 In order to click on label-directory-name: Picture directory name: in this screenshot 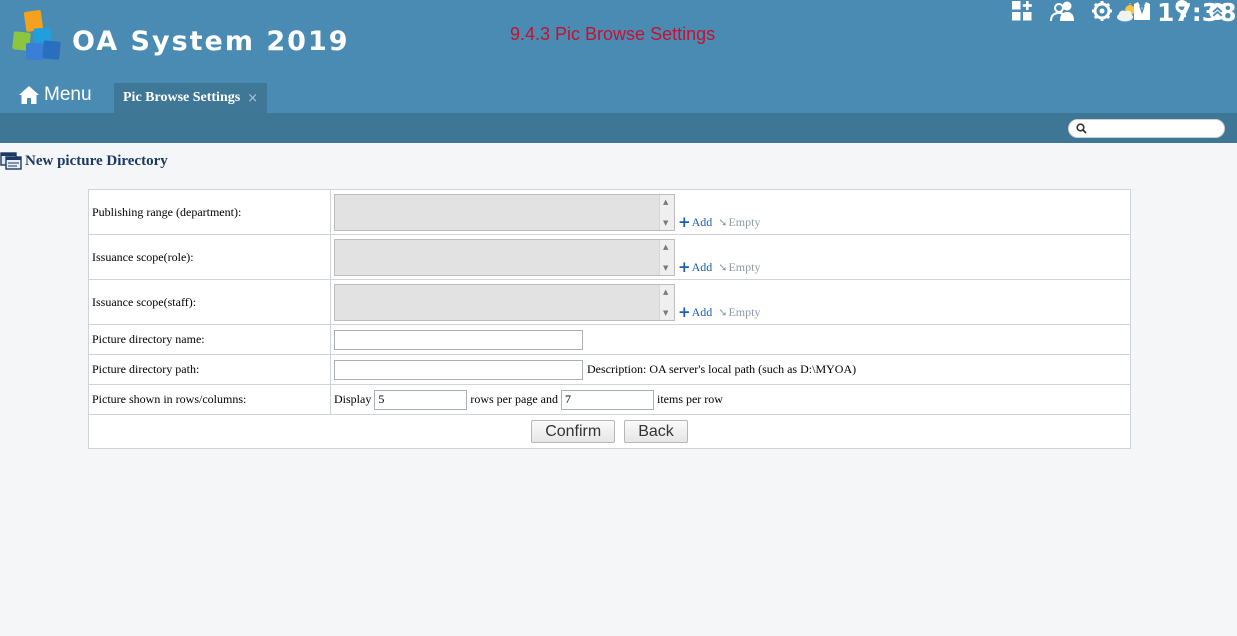, I will do `click(210, 339)`.